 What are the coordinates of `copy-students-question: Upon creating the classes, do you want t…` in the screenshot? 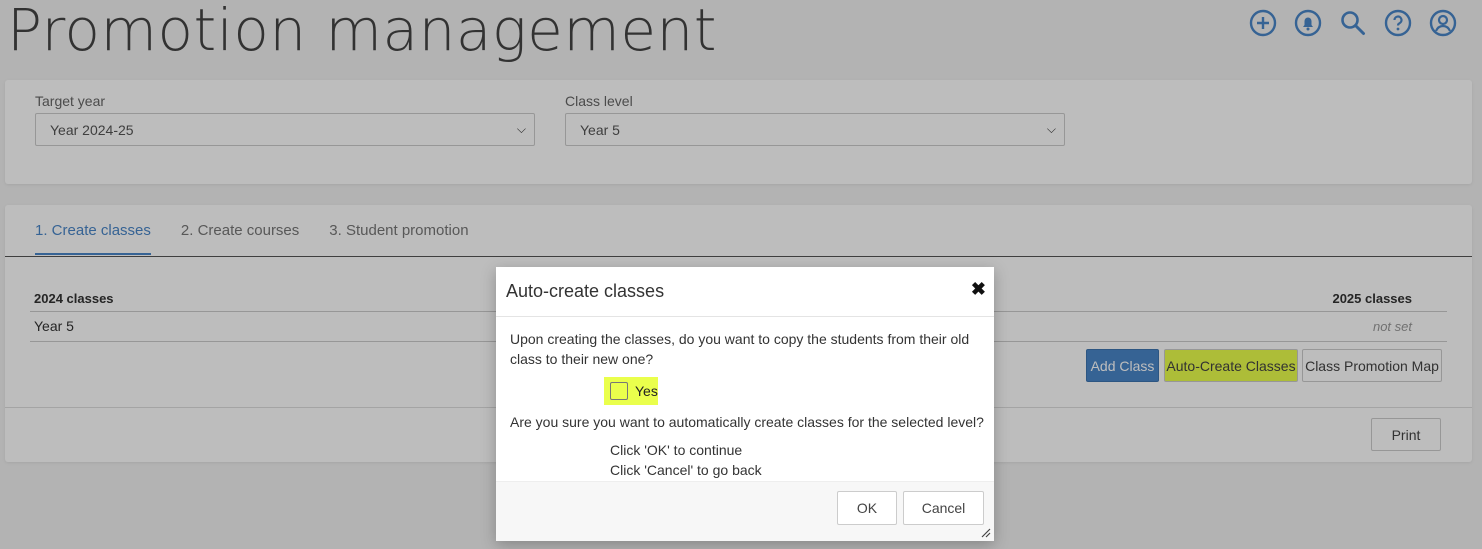 It's located at (740, 349).